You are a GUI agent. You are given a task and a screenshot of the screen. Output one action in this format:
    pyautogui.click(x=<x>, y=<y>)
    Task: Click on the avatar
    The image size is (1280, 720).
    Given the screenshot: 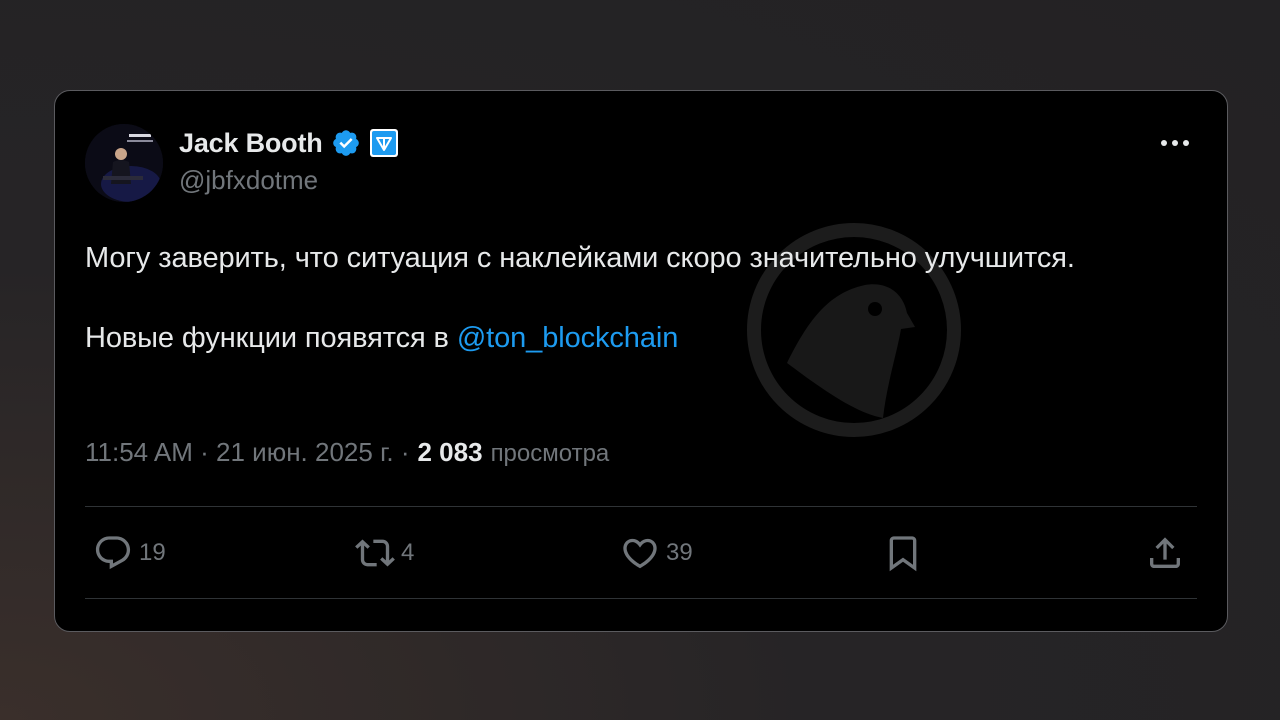 What is the action you would take?
    pyautogui.click(x=124, y=163)
    